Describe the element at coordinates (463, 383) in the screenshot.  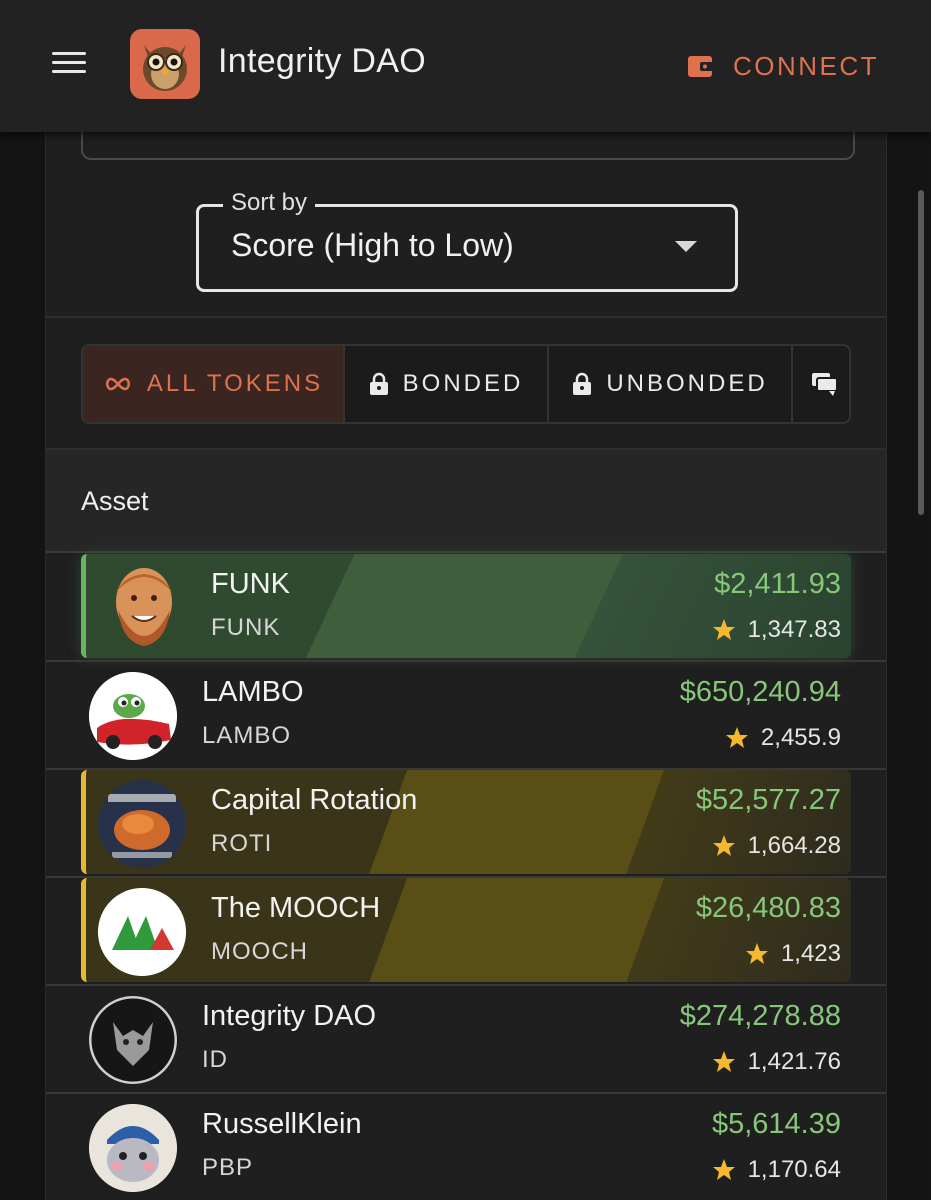
I see `tab-label: BONDED` at that location.